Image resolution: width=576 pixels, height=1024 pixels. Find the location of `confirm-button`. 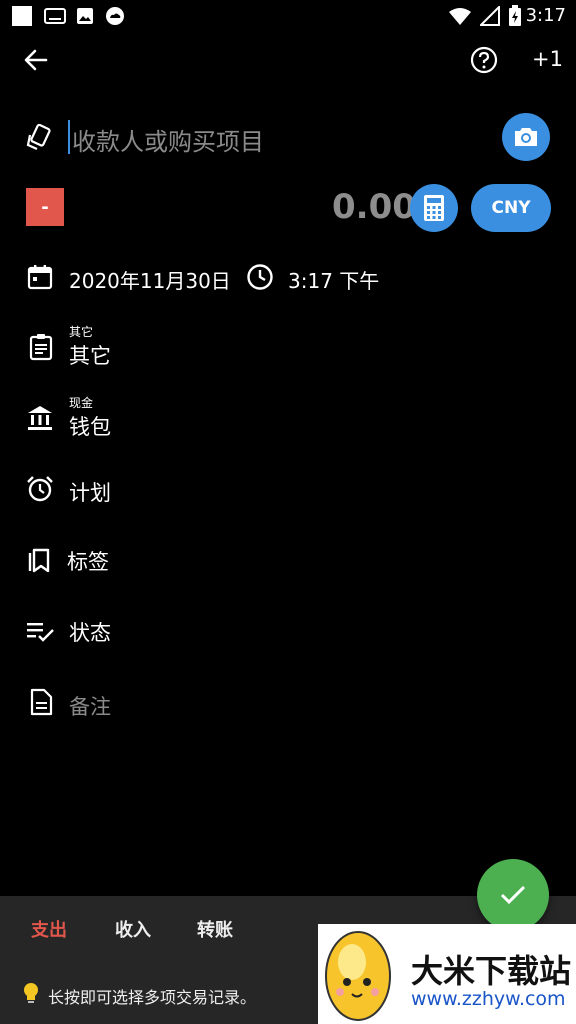

confirm-button is located at coordinates (513, 895).